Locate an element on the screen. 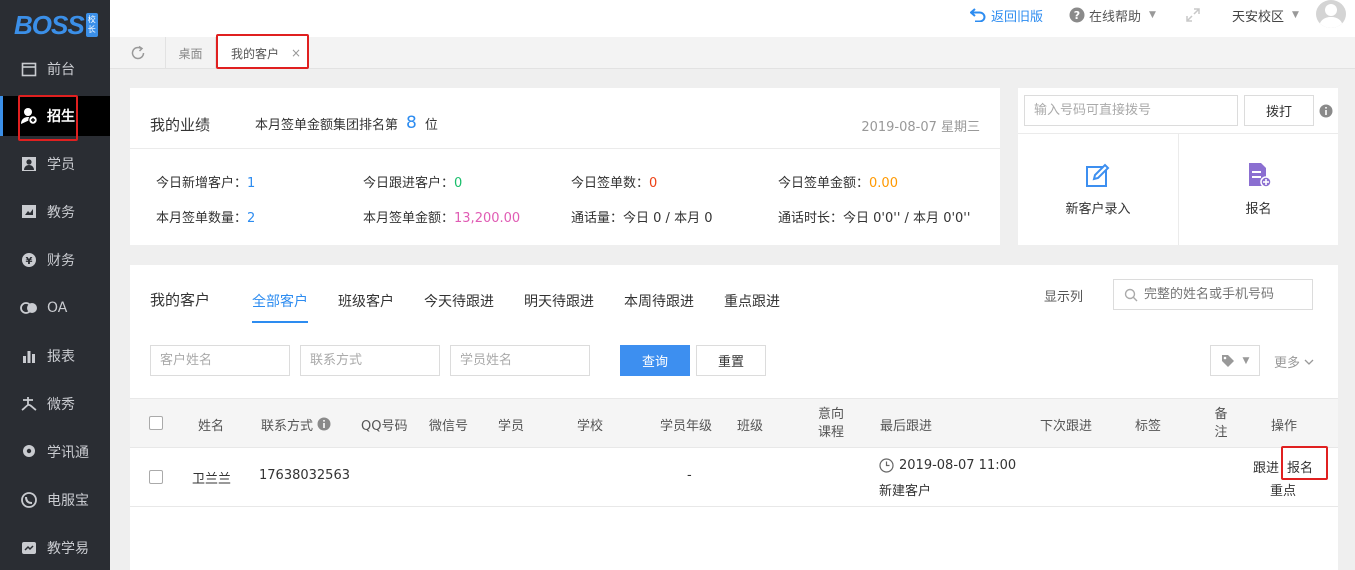 The width and height of the screenshot is (1355, 570). stat-value: 0 is located at coordinates (458, 183).